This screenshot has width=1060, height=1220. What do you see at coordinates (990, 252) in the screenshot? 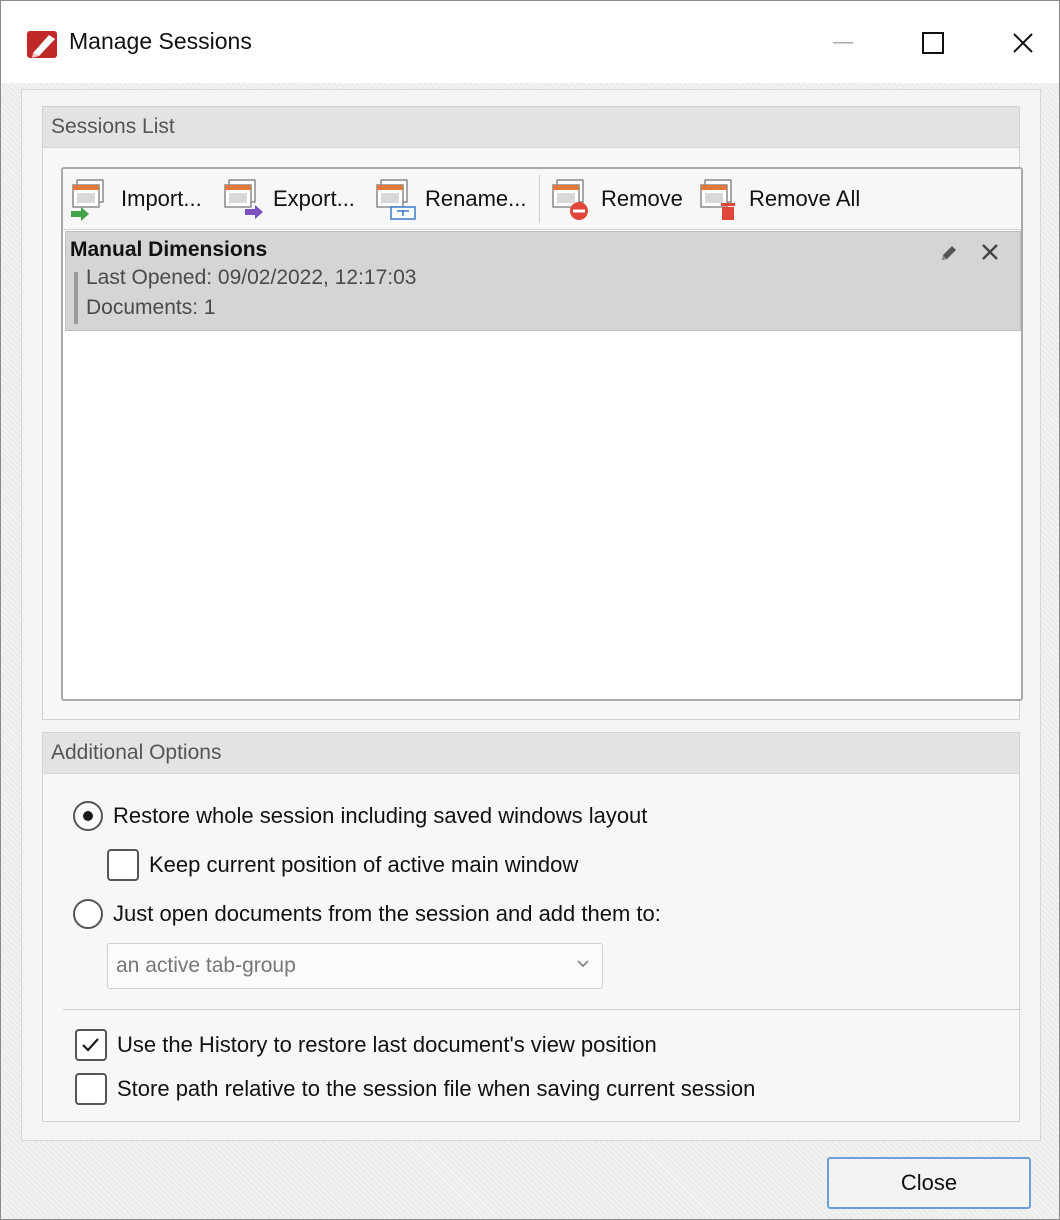
I see `delete-session-icon` at bounding box center [990, 252].